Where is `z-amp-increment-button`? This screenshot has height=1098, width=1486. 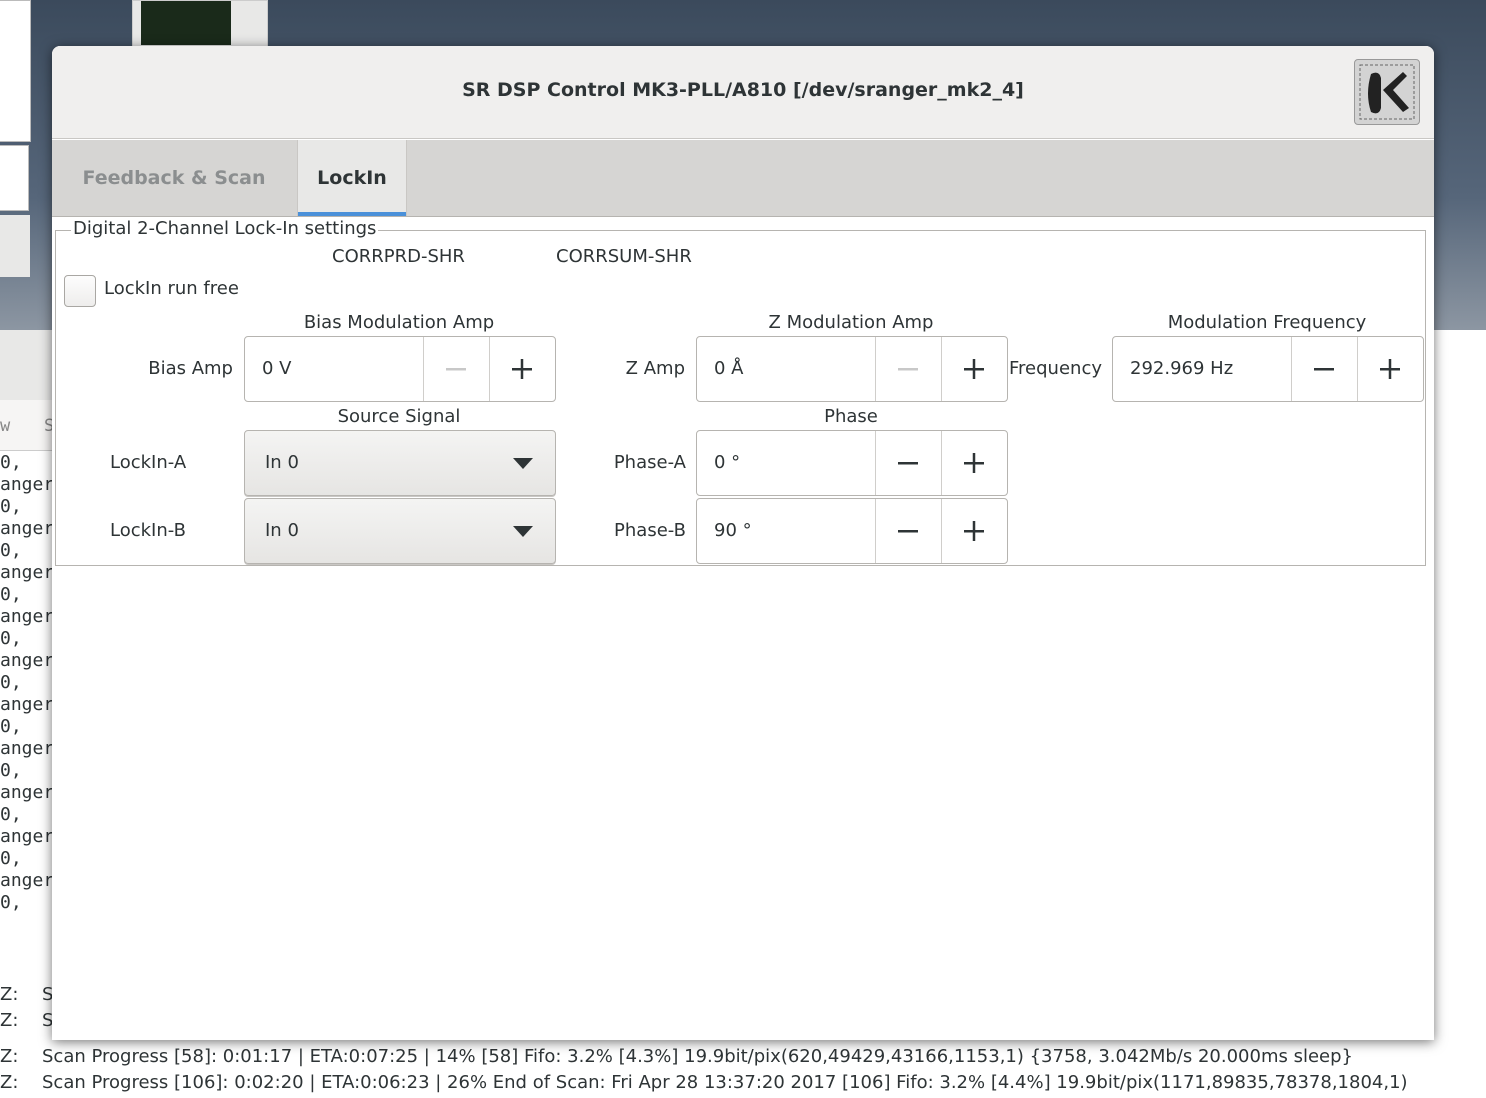
z-amp-increment-button is located at coordinates (974, 369).